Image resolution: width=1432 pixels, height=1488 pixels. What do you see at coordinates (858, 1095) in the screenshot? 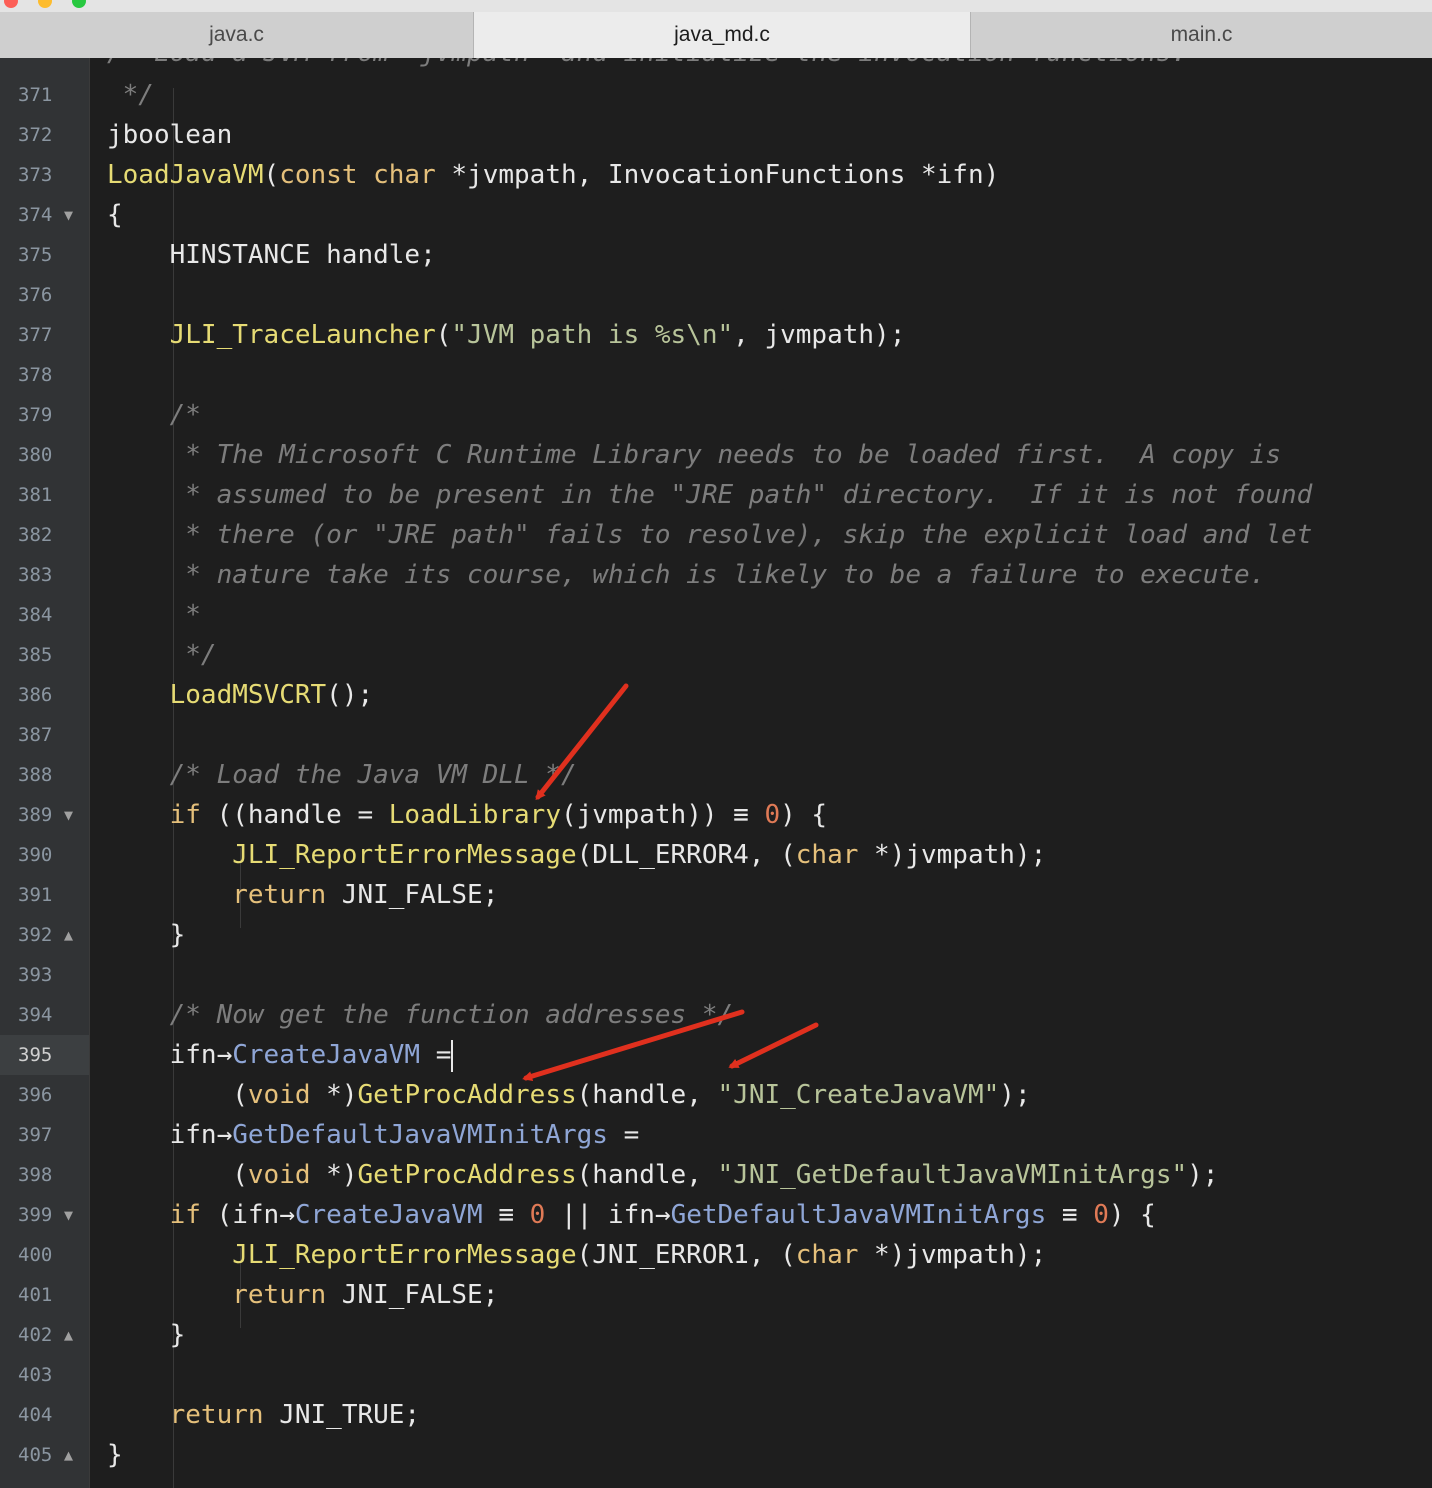
I see `code-token: "JNI_CreateJavaVM"` at bounding box center [858, 1095].